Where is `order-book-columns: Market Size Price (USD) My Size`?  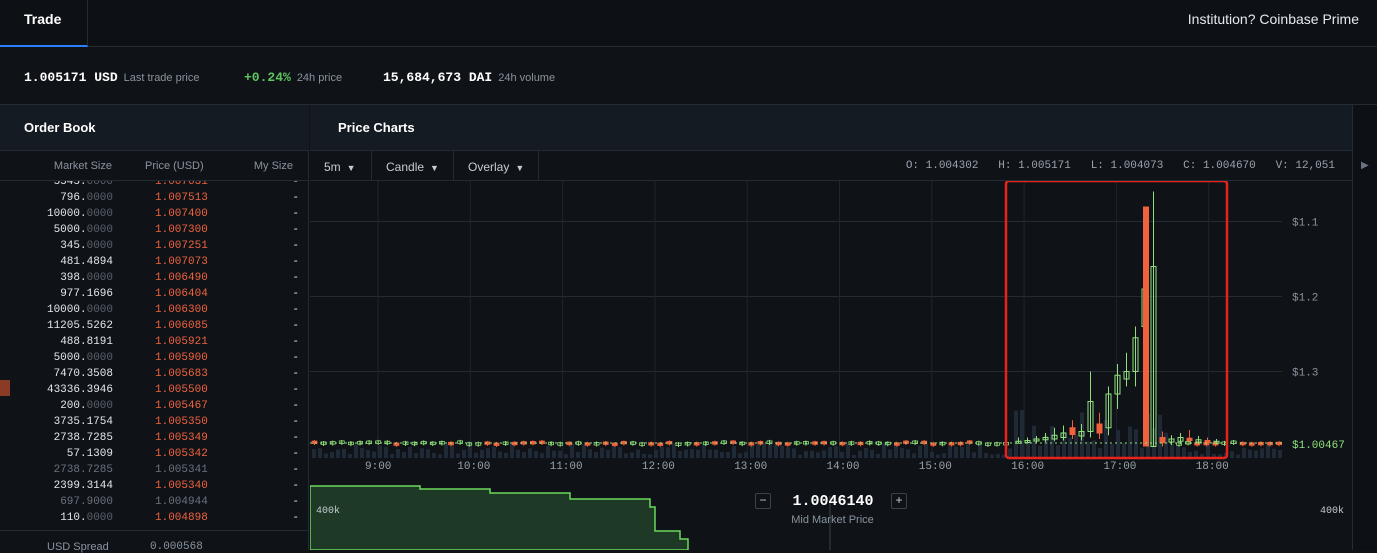 order-book-columns: Market Size Price (USD) My Size is located at coordinates (154, 166).